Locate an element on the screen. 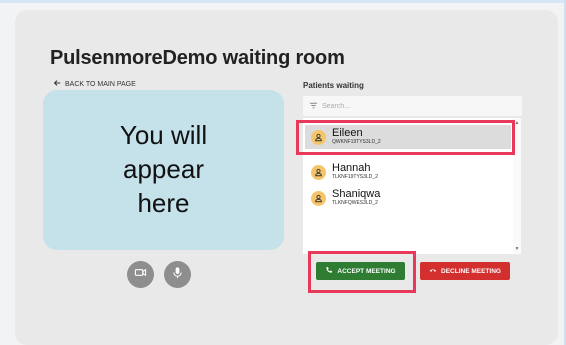 This screenshot has height=345, width=566. patient-search is located at coordinates (412, 106).